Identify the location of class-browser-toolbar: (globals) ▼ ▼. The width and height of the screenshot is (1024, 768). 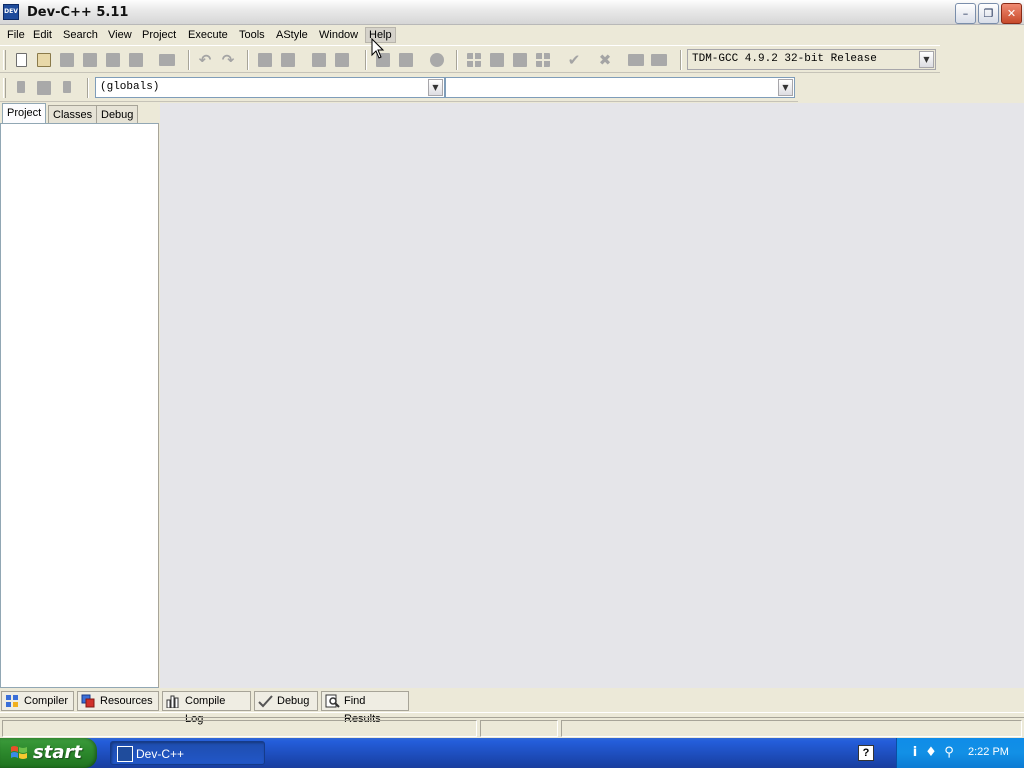
(399, 88).